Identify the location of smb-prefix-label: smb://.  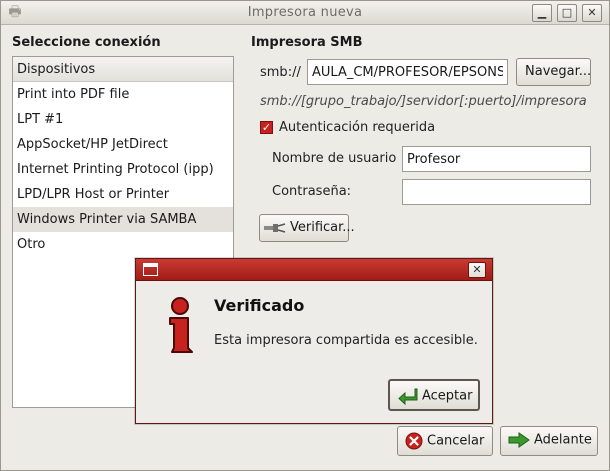
(280, 72).